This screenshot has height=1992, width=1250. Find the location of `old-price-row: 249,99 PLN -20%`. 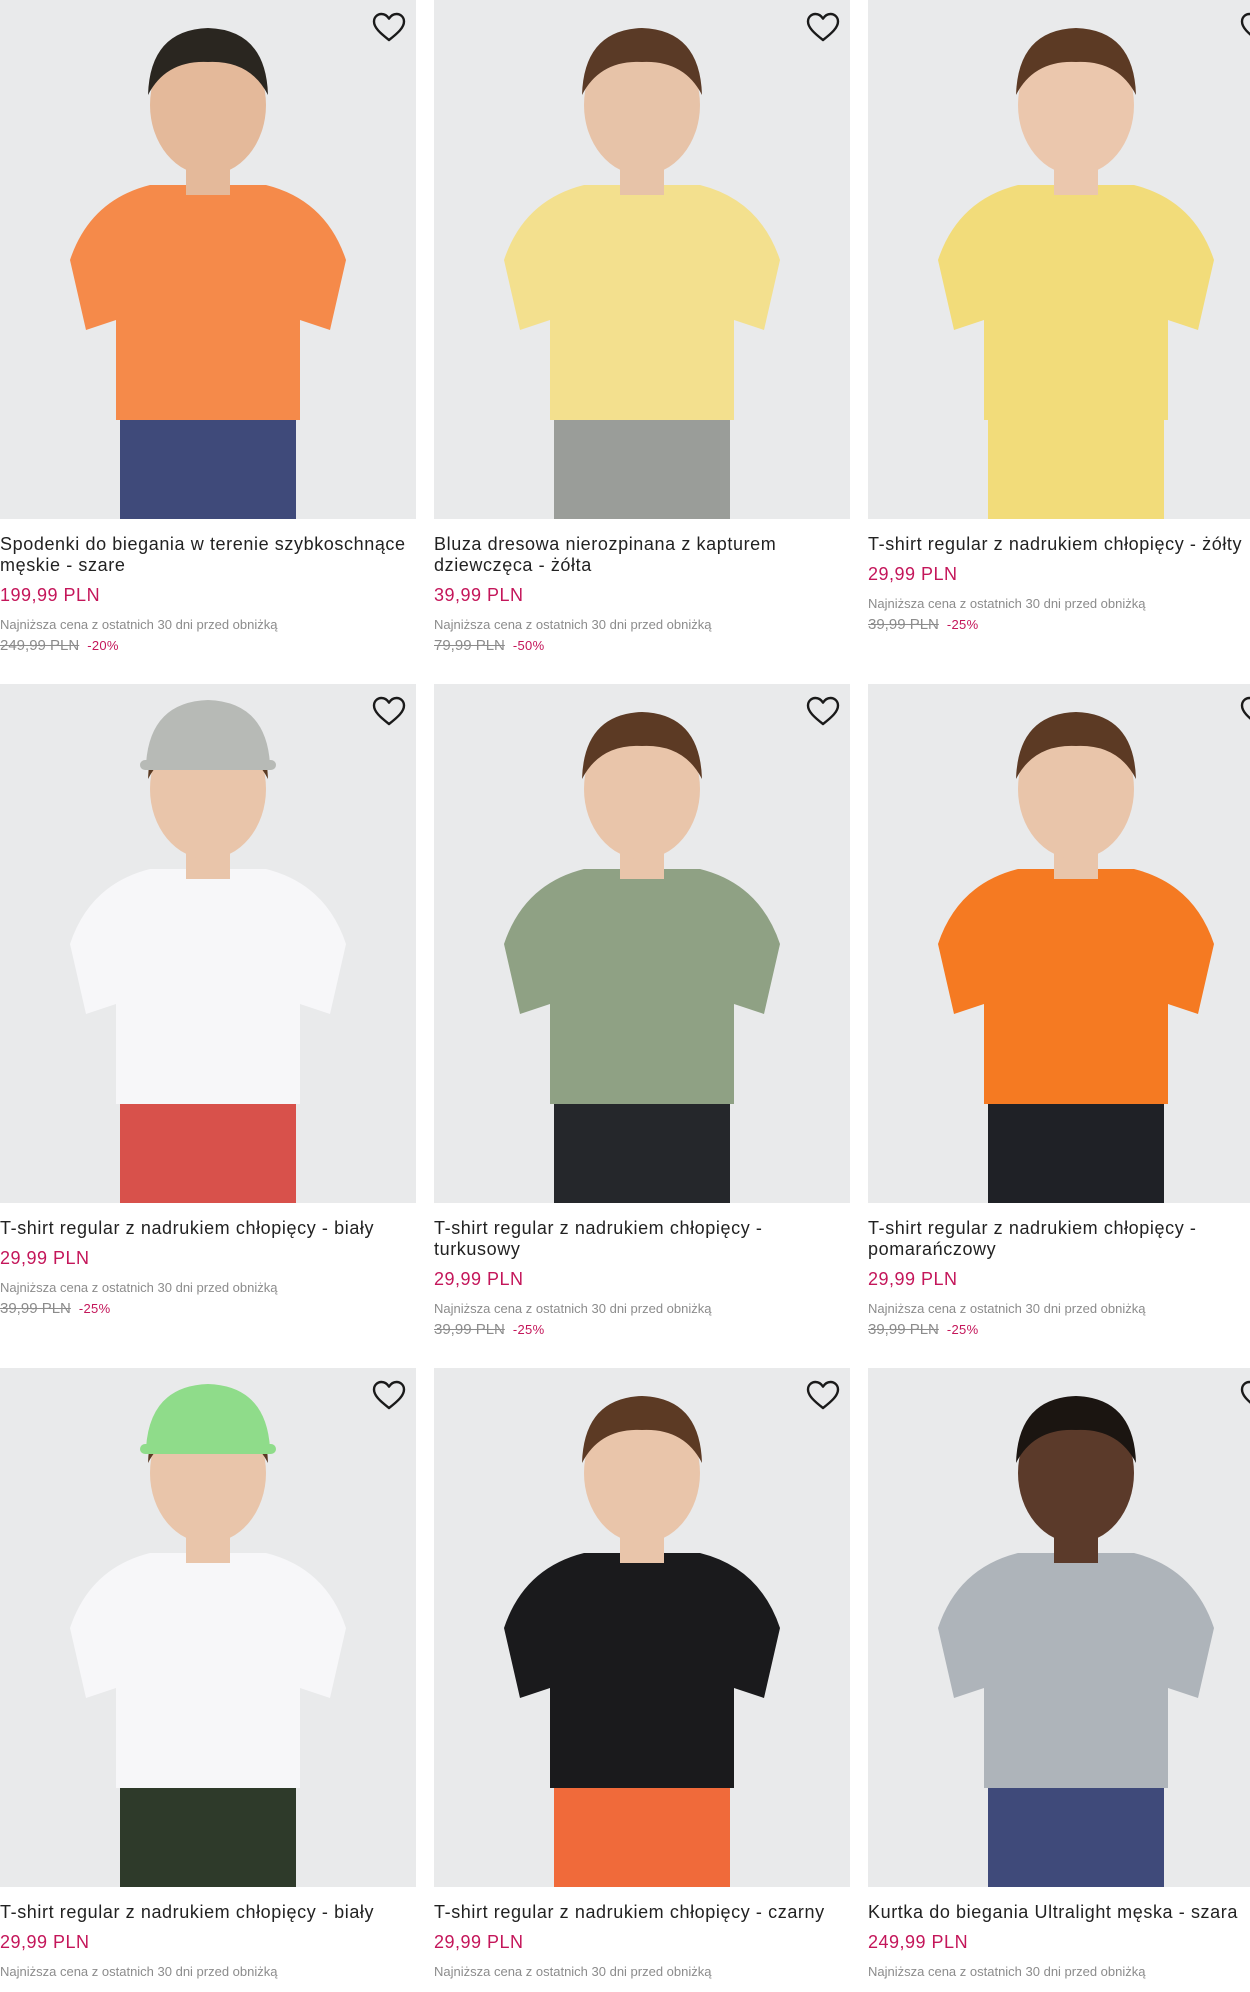

old-price-row: 249,99 PLN -20% is located at coordinates (208, 646).